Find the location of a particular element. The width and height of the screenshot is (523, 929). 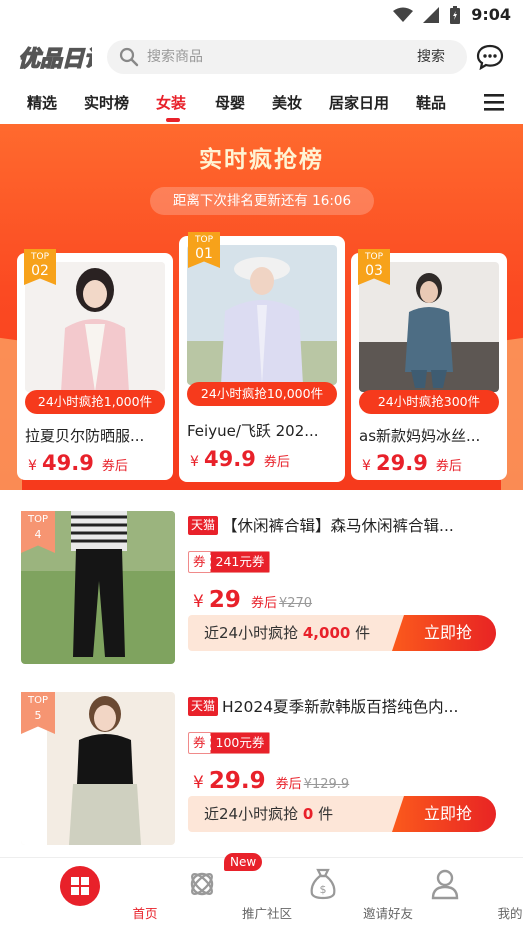

tab-beauty: 美妆 is located at coordinates (287, 102).